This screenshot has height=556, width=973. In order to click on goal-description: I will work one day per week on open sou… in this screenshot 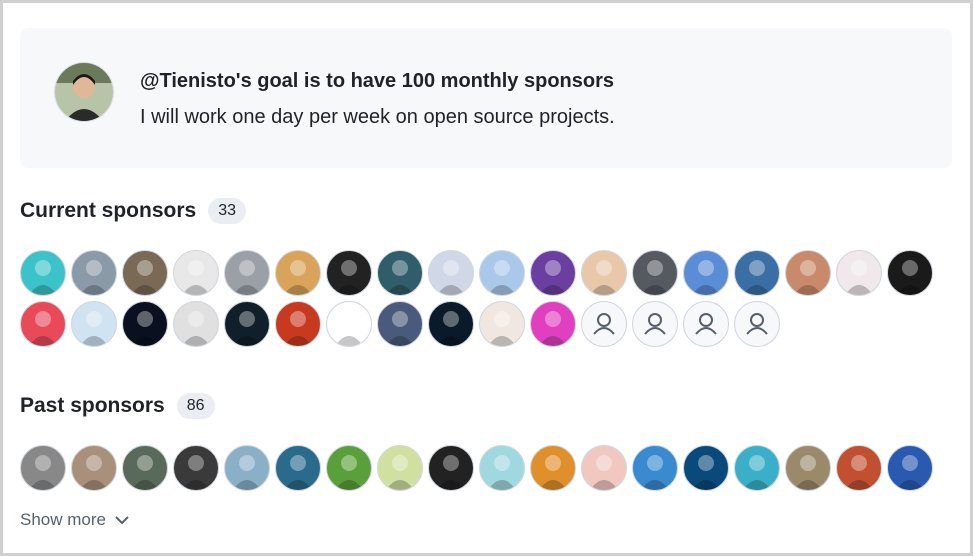, I will do `click(377, 117)`.